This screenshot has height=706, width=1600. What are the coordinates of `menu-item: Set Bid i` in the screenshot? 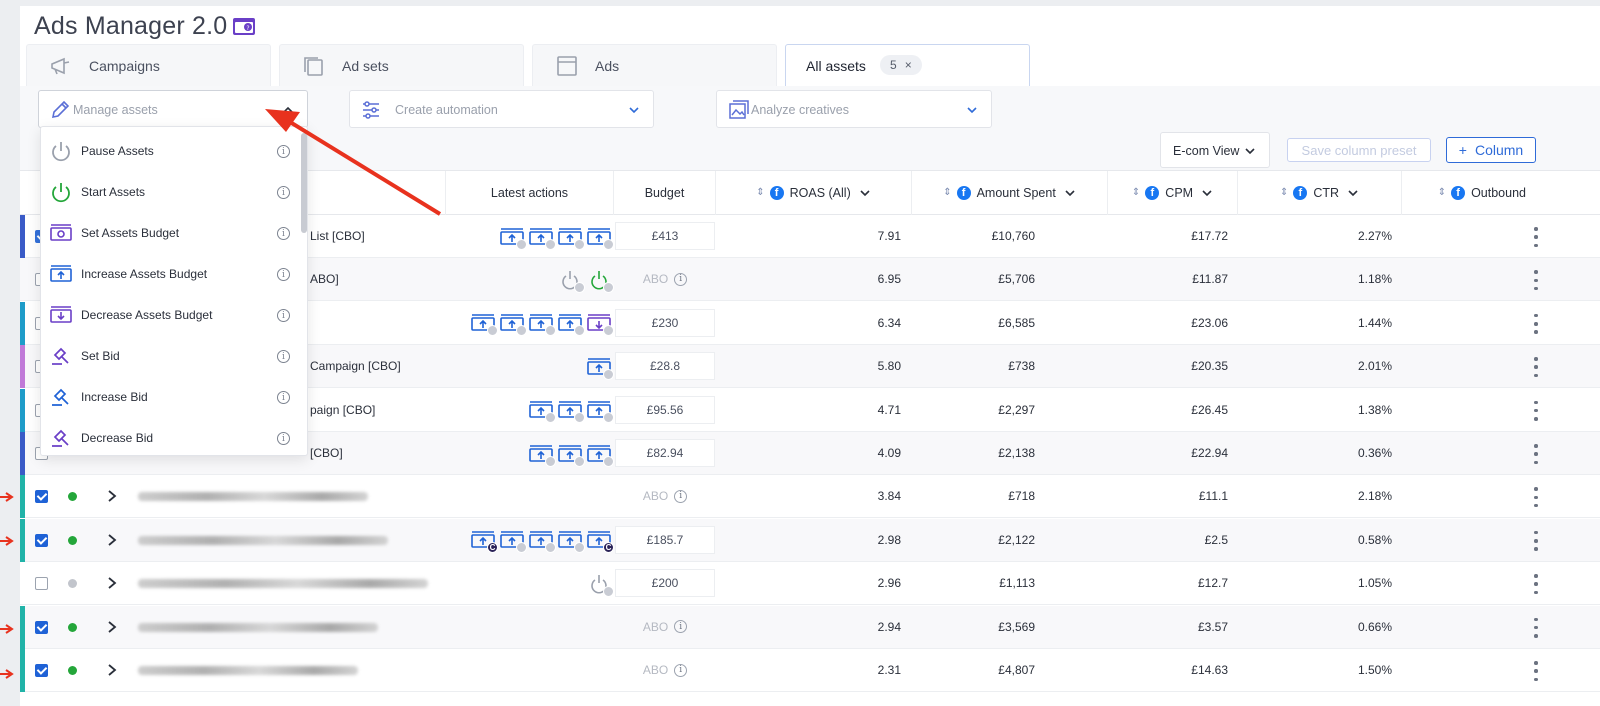 It's located at (171, 356).